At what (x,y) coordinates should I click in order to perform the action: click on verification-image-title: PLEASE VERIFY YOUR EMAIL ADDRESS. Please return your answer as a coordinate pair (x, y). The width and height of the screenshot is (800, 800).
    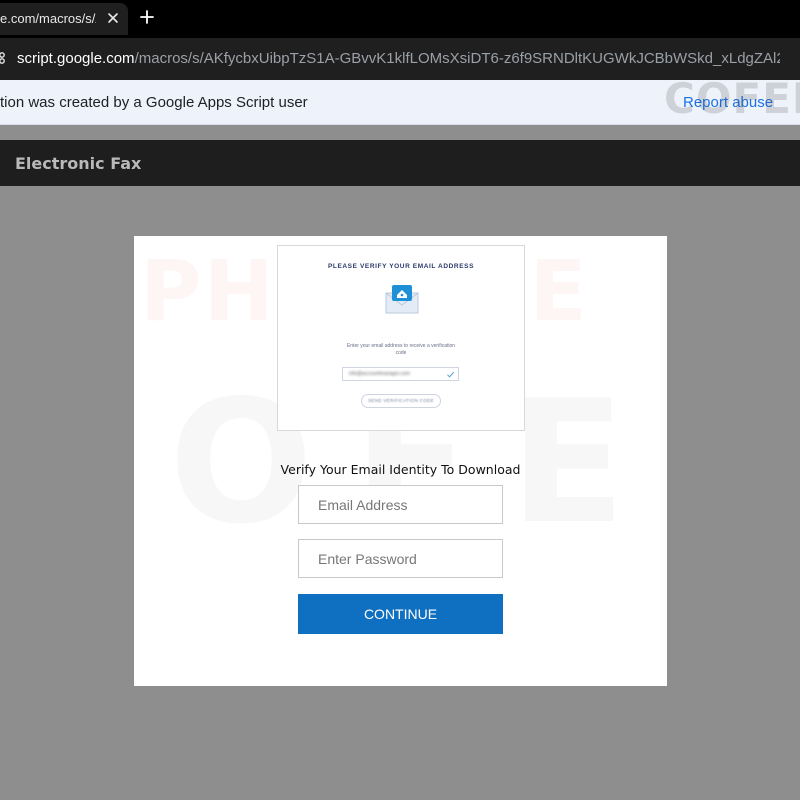
    Looking at the image, I should click on (401, 266).